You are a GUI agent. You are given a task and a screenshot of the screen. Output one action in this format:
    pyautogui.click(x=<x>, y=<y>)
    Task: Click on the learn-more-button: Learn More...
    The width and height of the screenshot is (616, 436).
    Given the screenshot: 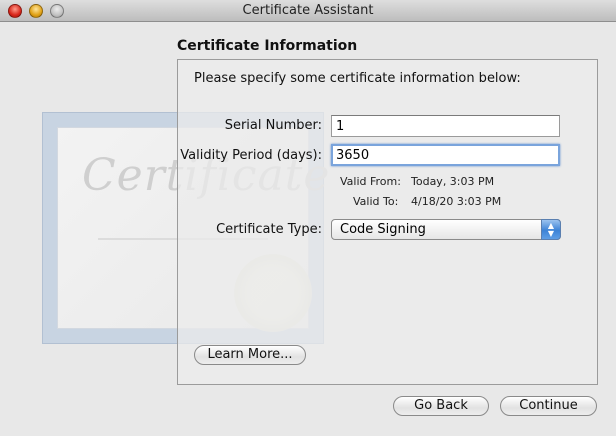 What is the action you would take?
    pyautogui.click(x=250, y=355)
    